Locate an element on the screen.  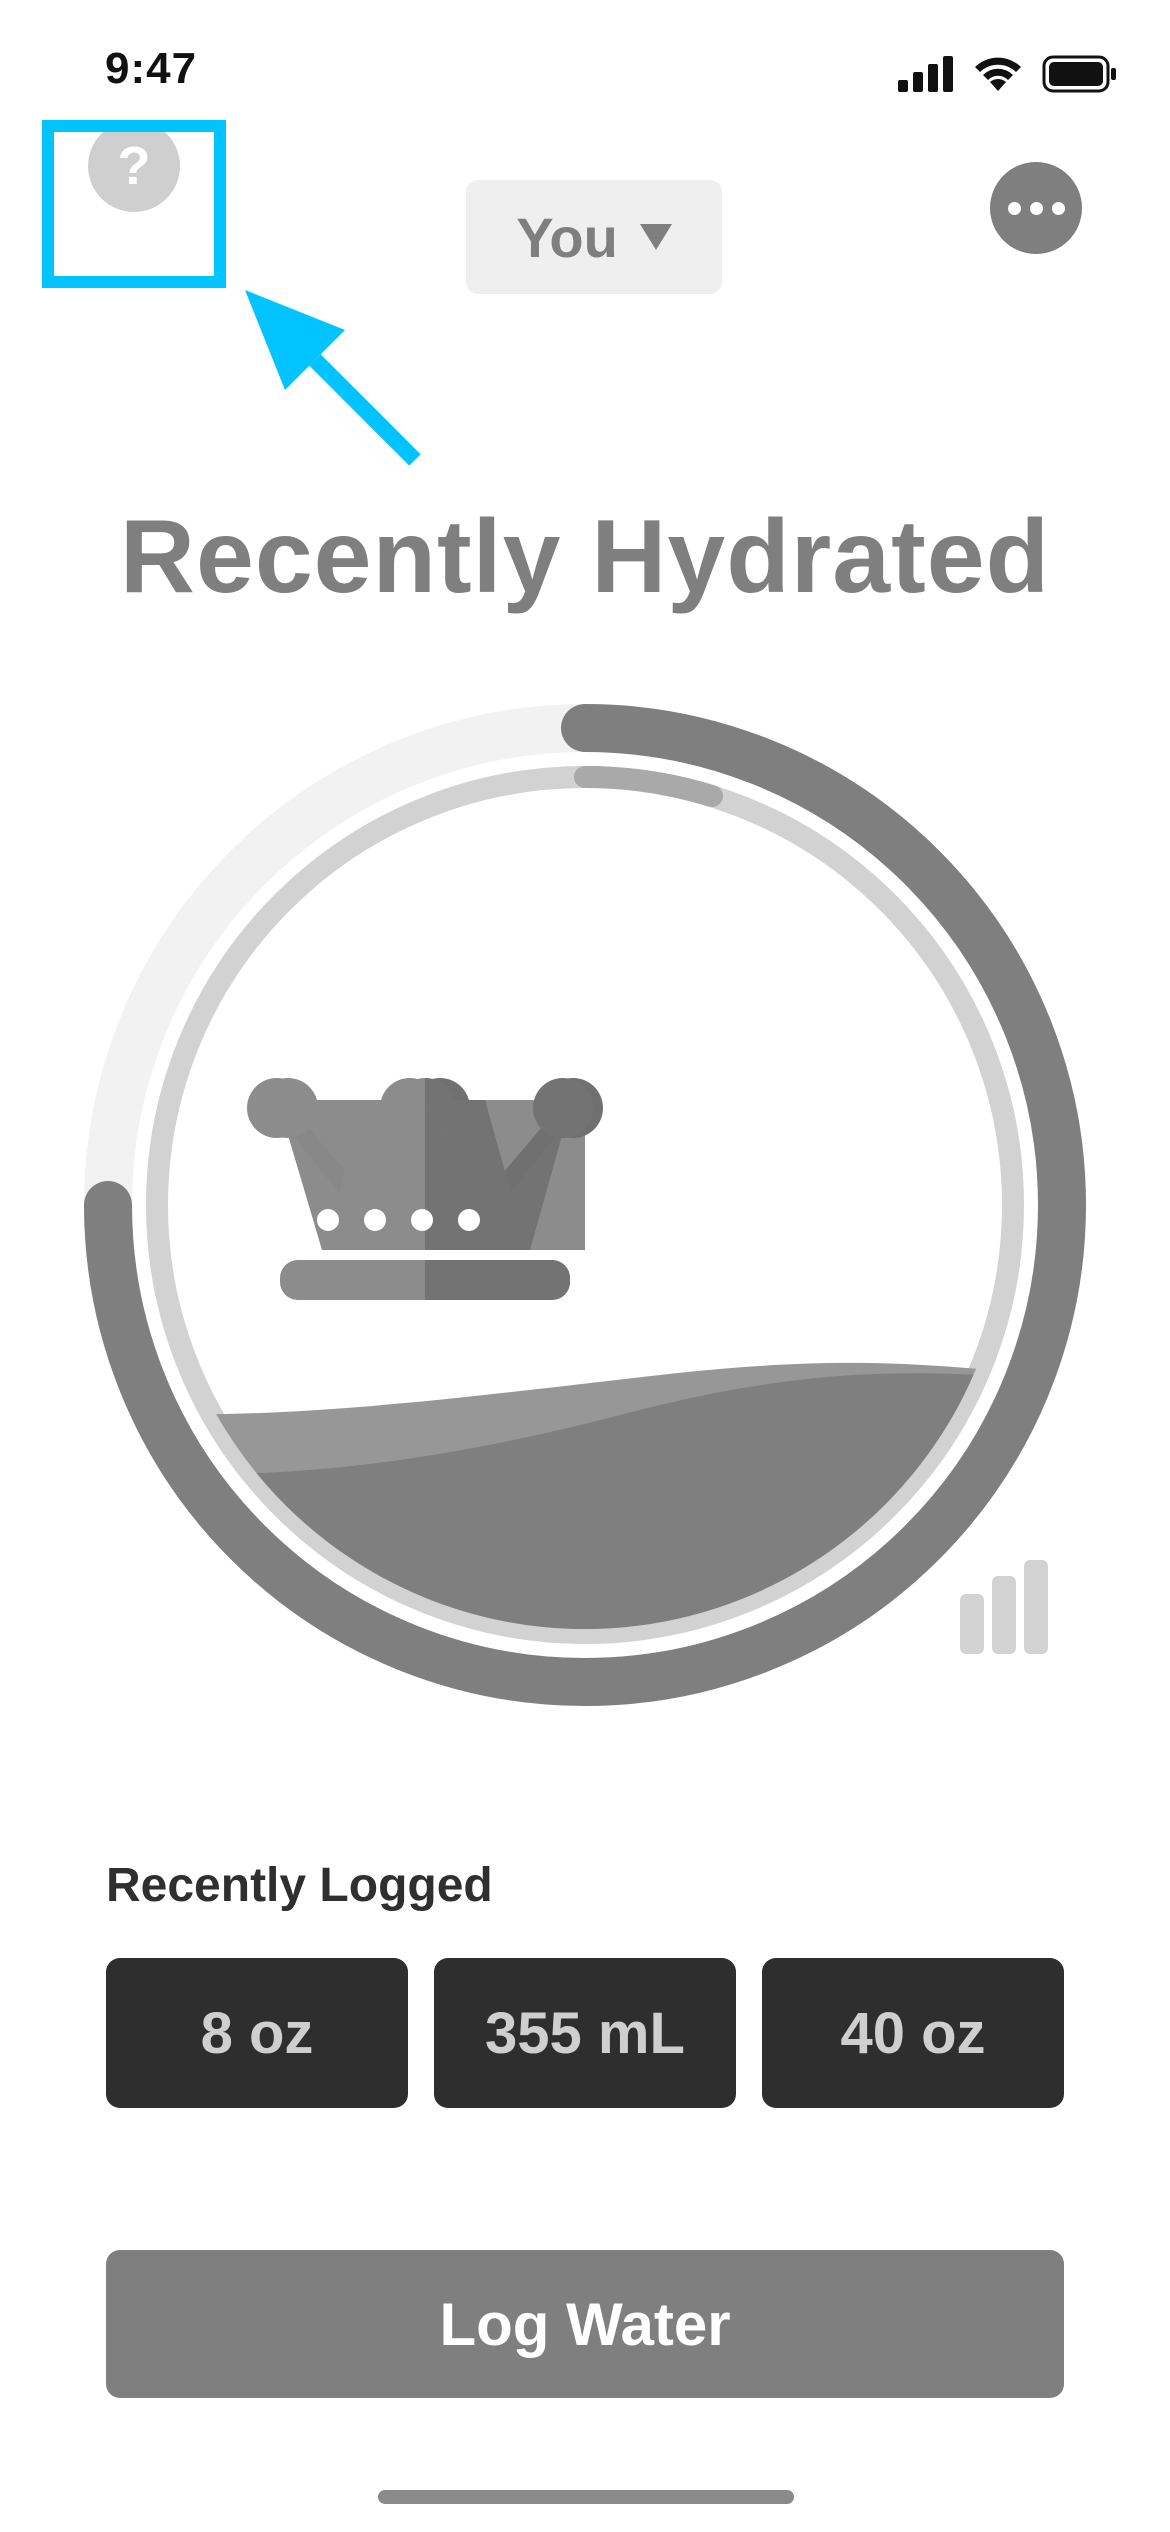
user-select-dropdown: You is located at coordinates (594, 237).